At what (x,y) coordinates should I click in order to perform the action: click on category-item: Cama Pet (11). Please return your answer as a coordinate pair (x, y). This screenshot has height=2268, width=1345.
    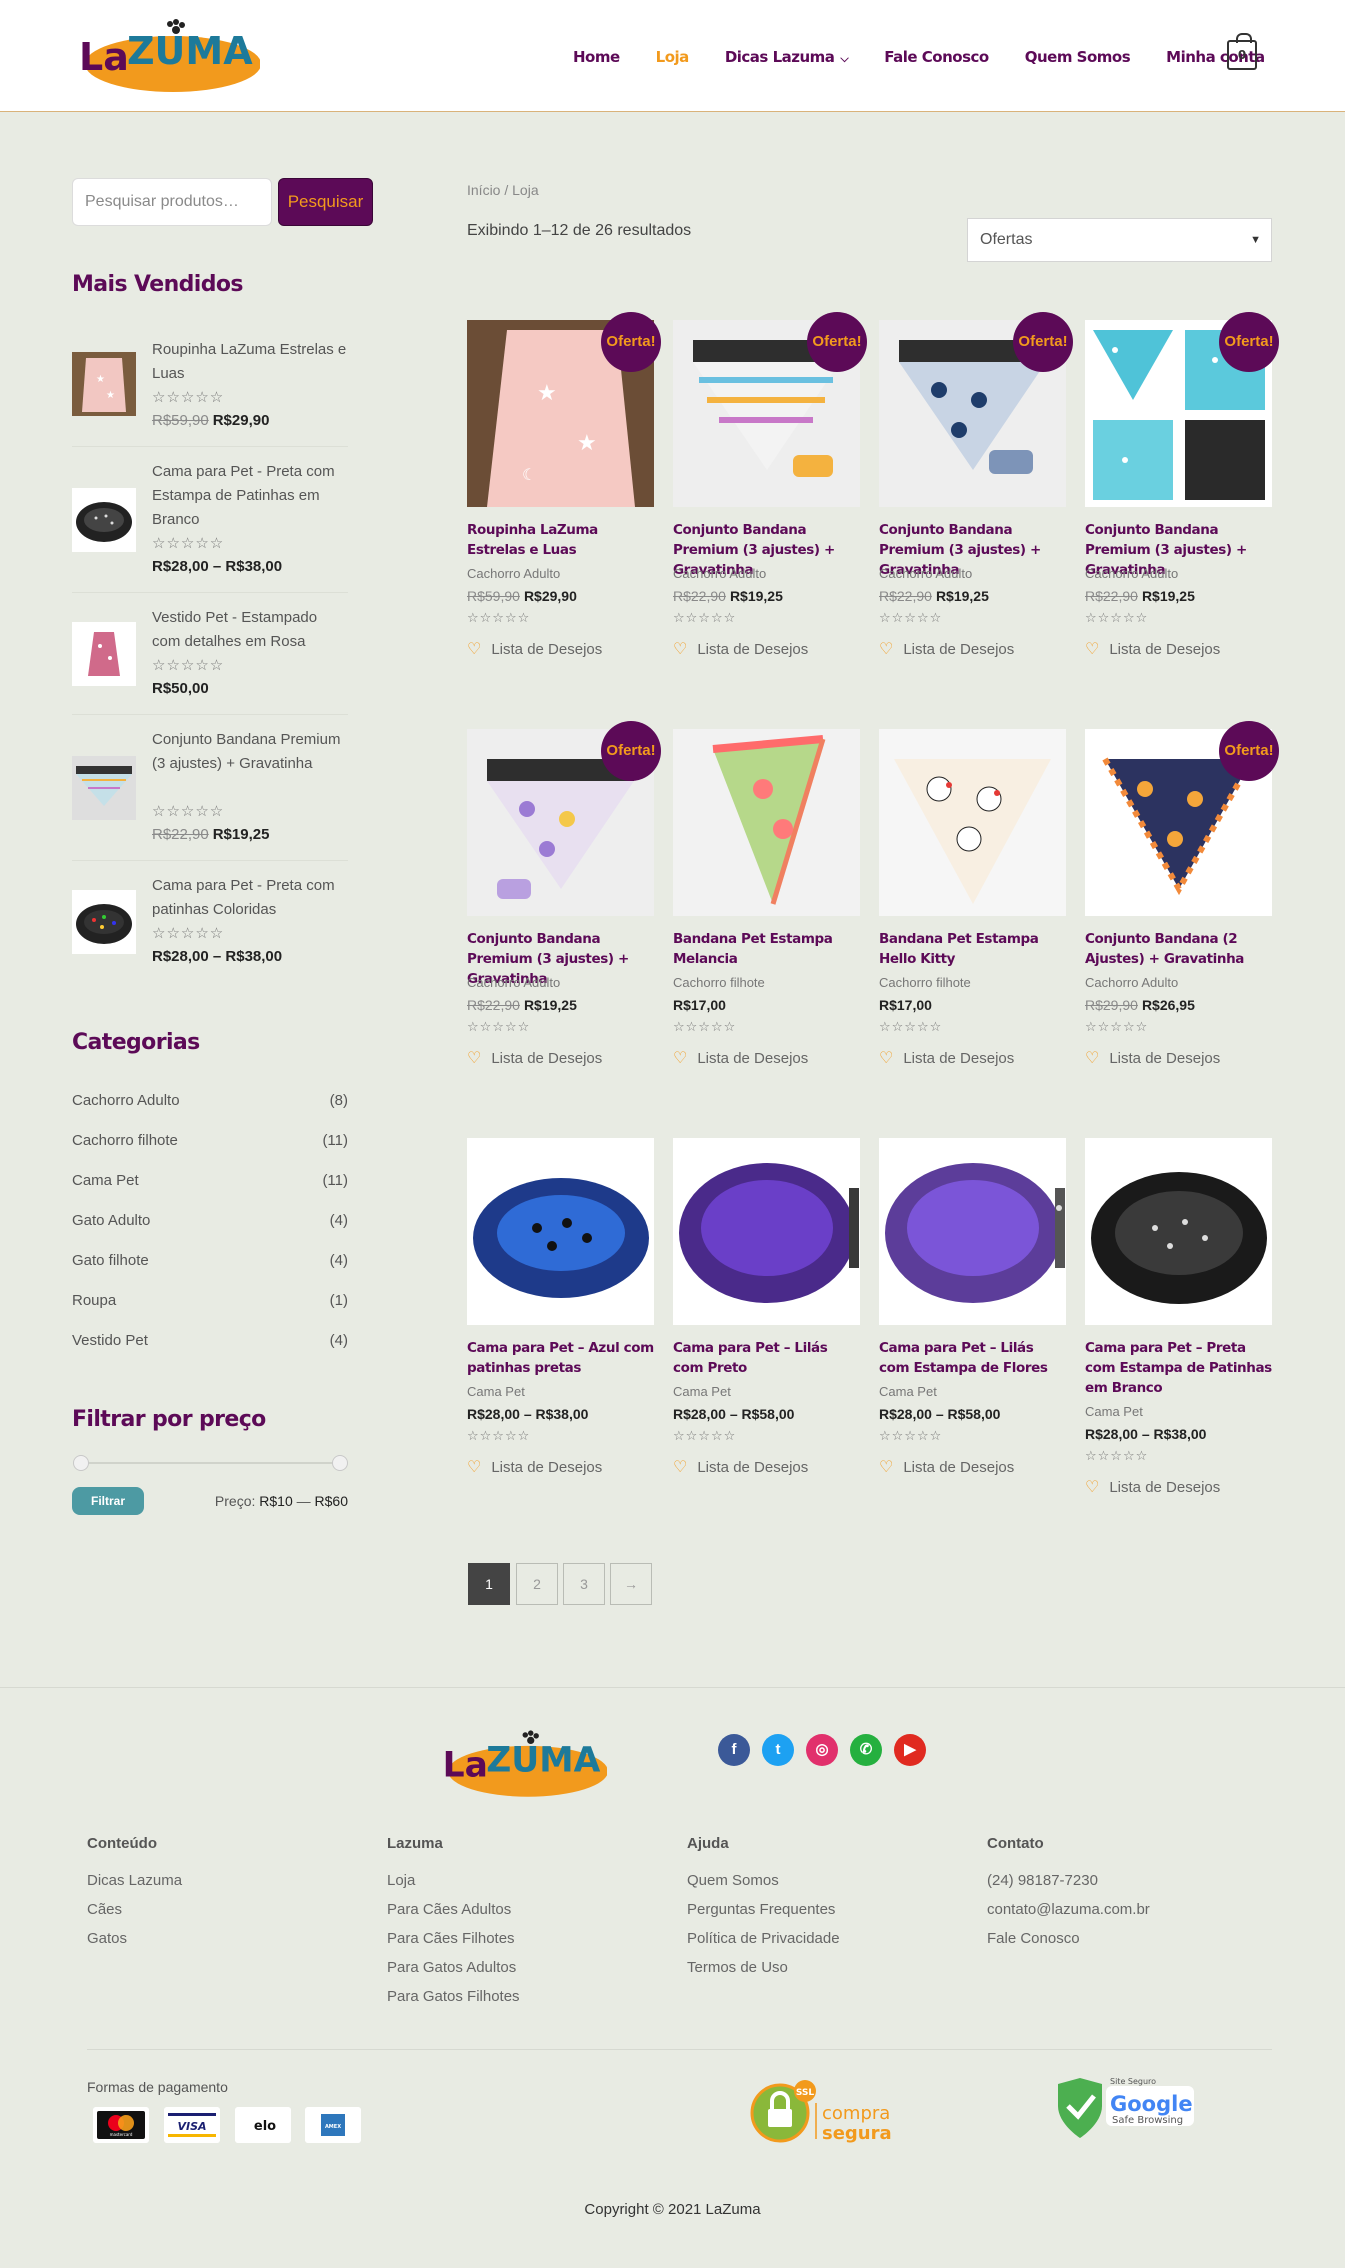
    Looking at the image, I should click on (210, 1184).